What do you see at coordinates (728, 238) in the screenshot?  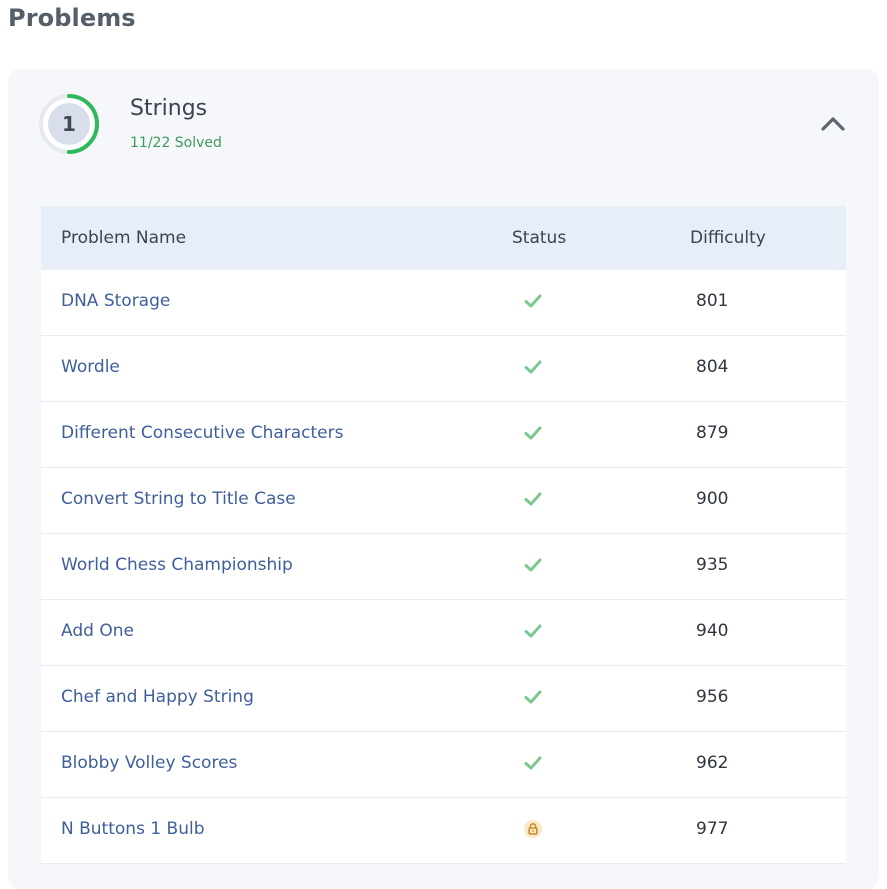 I see `header-difficulty: Difficulty` at bounding box center [728, 238].